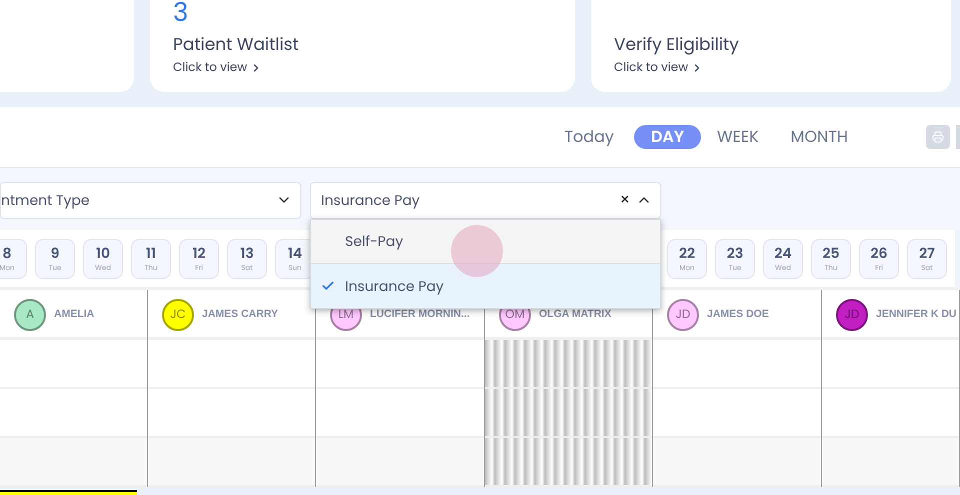  What do you see at coordinates (103, 253) in the screenshot?
I see `day-number: 10` at bounding box center [103, 253].